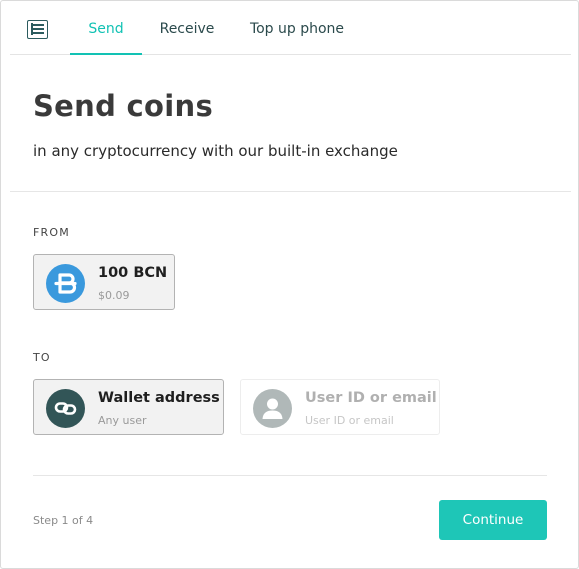  What do you see at coordinates (187, 28) in the screenshot?
I see `tab-receive: Receive` at bounding box center [187, 28].